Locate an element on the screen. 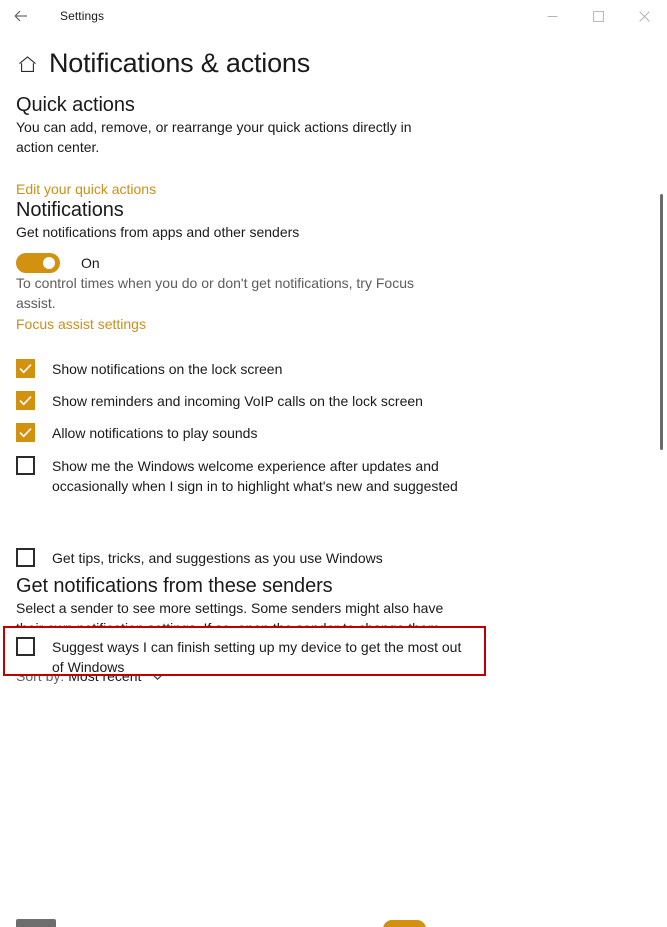 This screenshot has width=667, height=927. sender-toggle is located at coordinates (404, 923).